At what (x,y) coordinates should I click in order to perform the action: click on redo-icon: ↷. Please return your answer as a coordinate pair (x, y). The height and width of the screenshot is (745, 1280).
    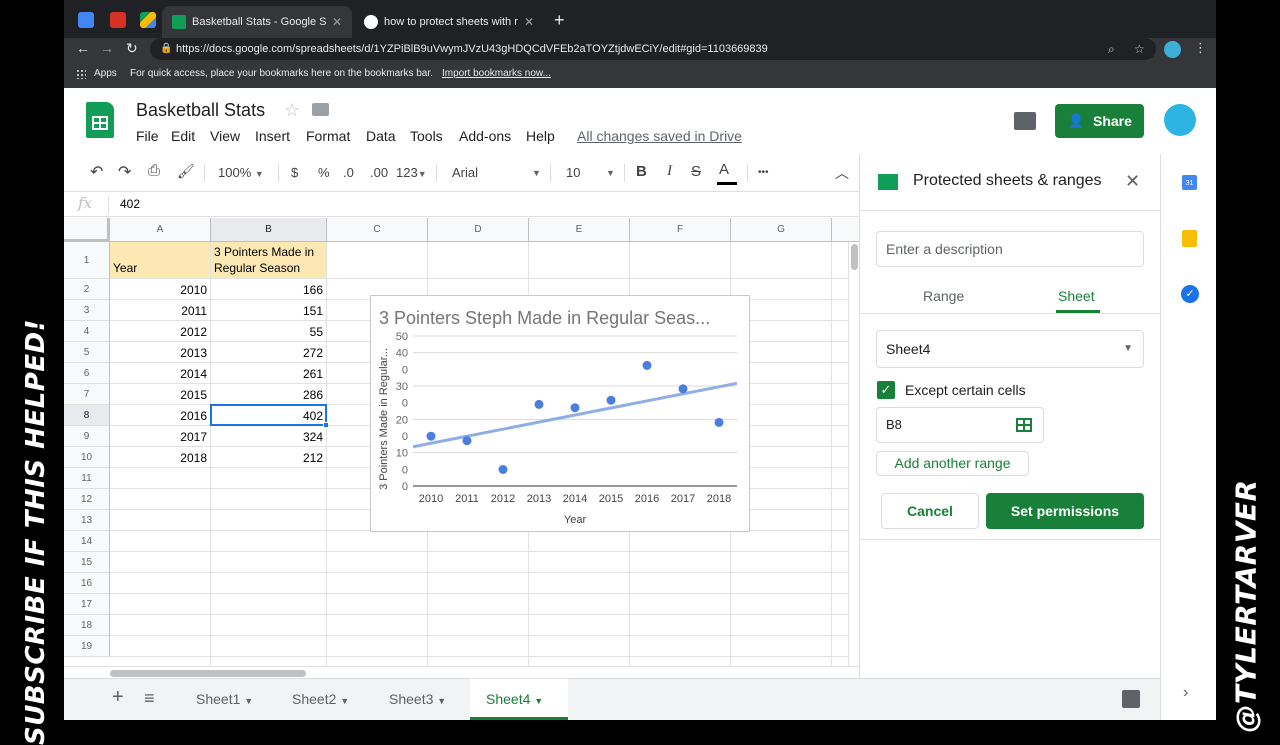
    Looking at the image, I should click on (124, 172).